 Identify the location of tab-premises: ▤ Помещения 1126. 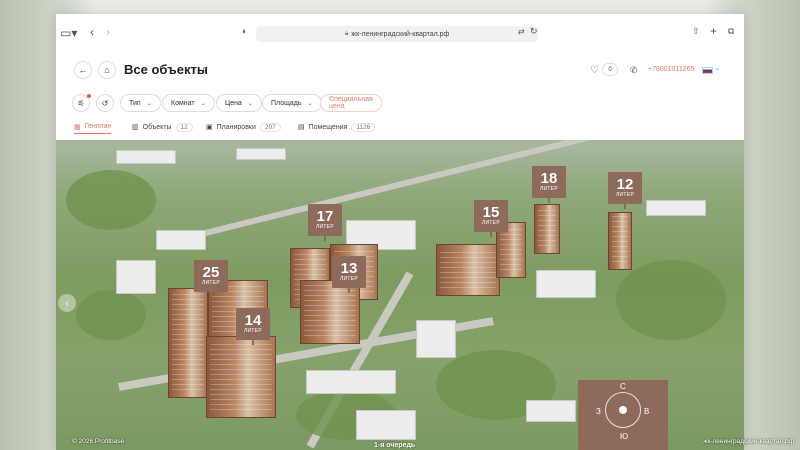
(337, 127).